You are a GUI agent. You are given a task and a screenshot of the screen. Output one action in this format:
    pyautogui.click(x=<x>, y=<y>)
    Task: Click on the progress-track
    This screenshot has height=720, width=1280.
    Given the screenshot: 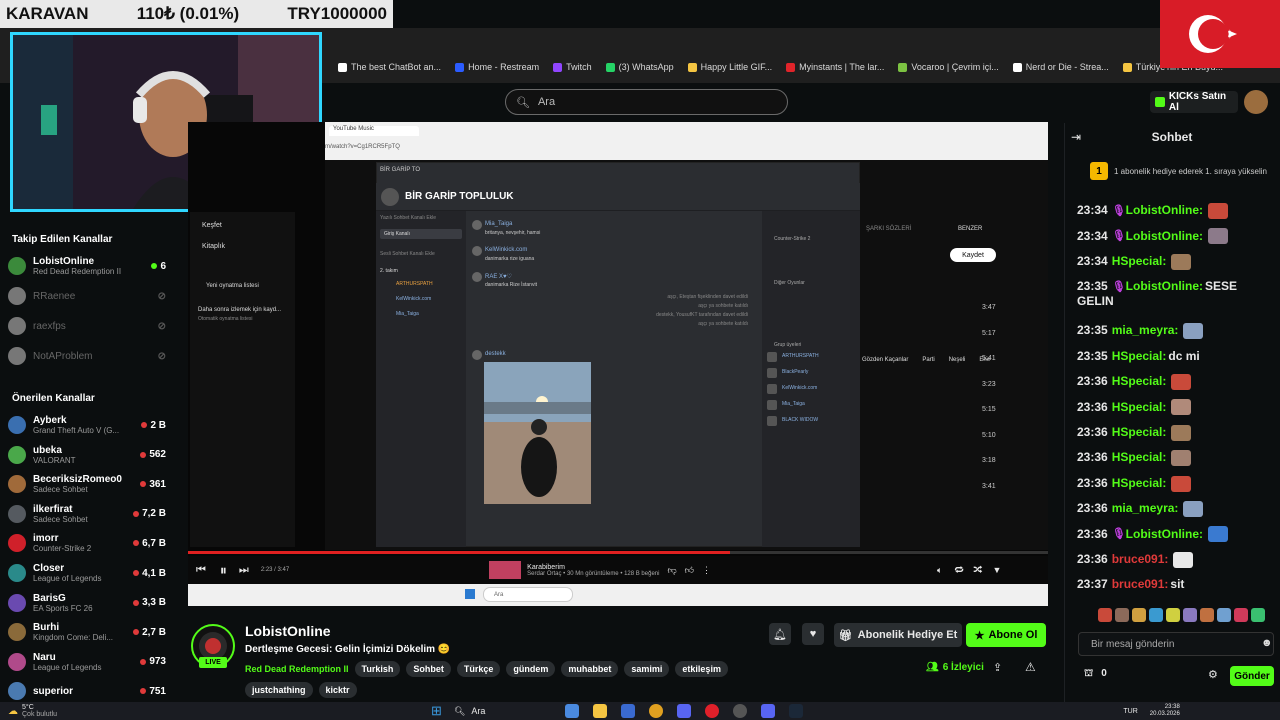 What is the action you would take?
    pyautogui.click(x=618, y=552)
    